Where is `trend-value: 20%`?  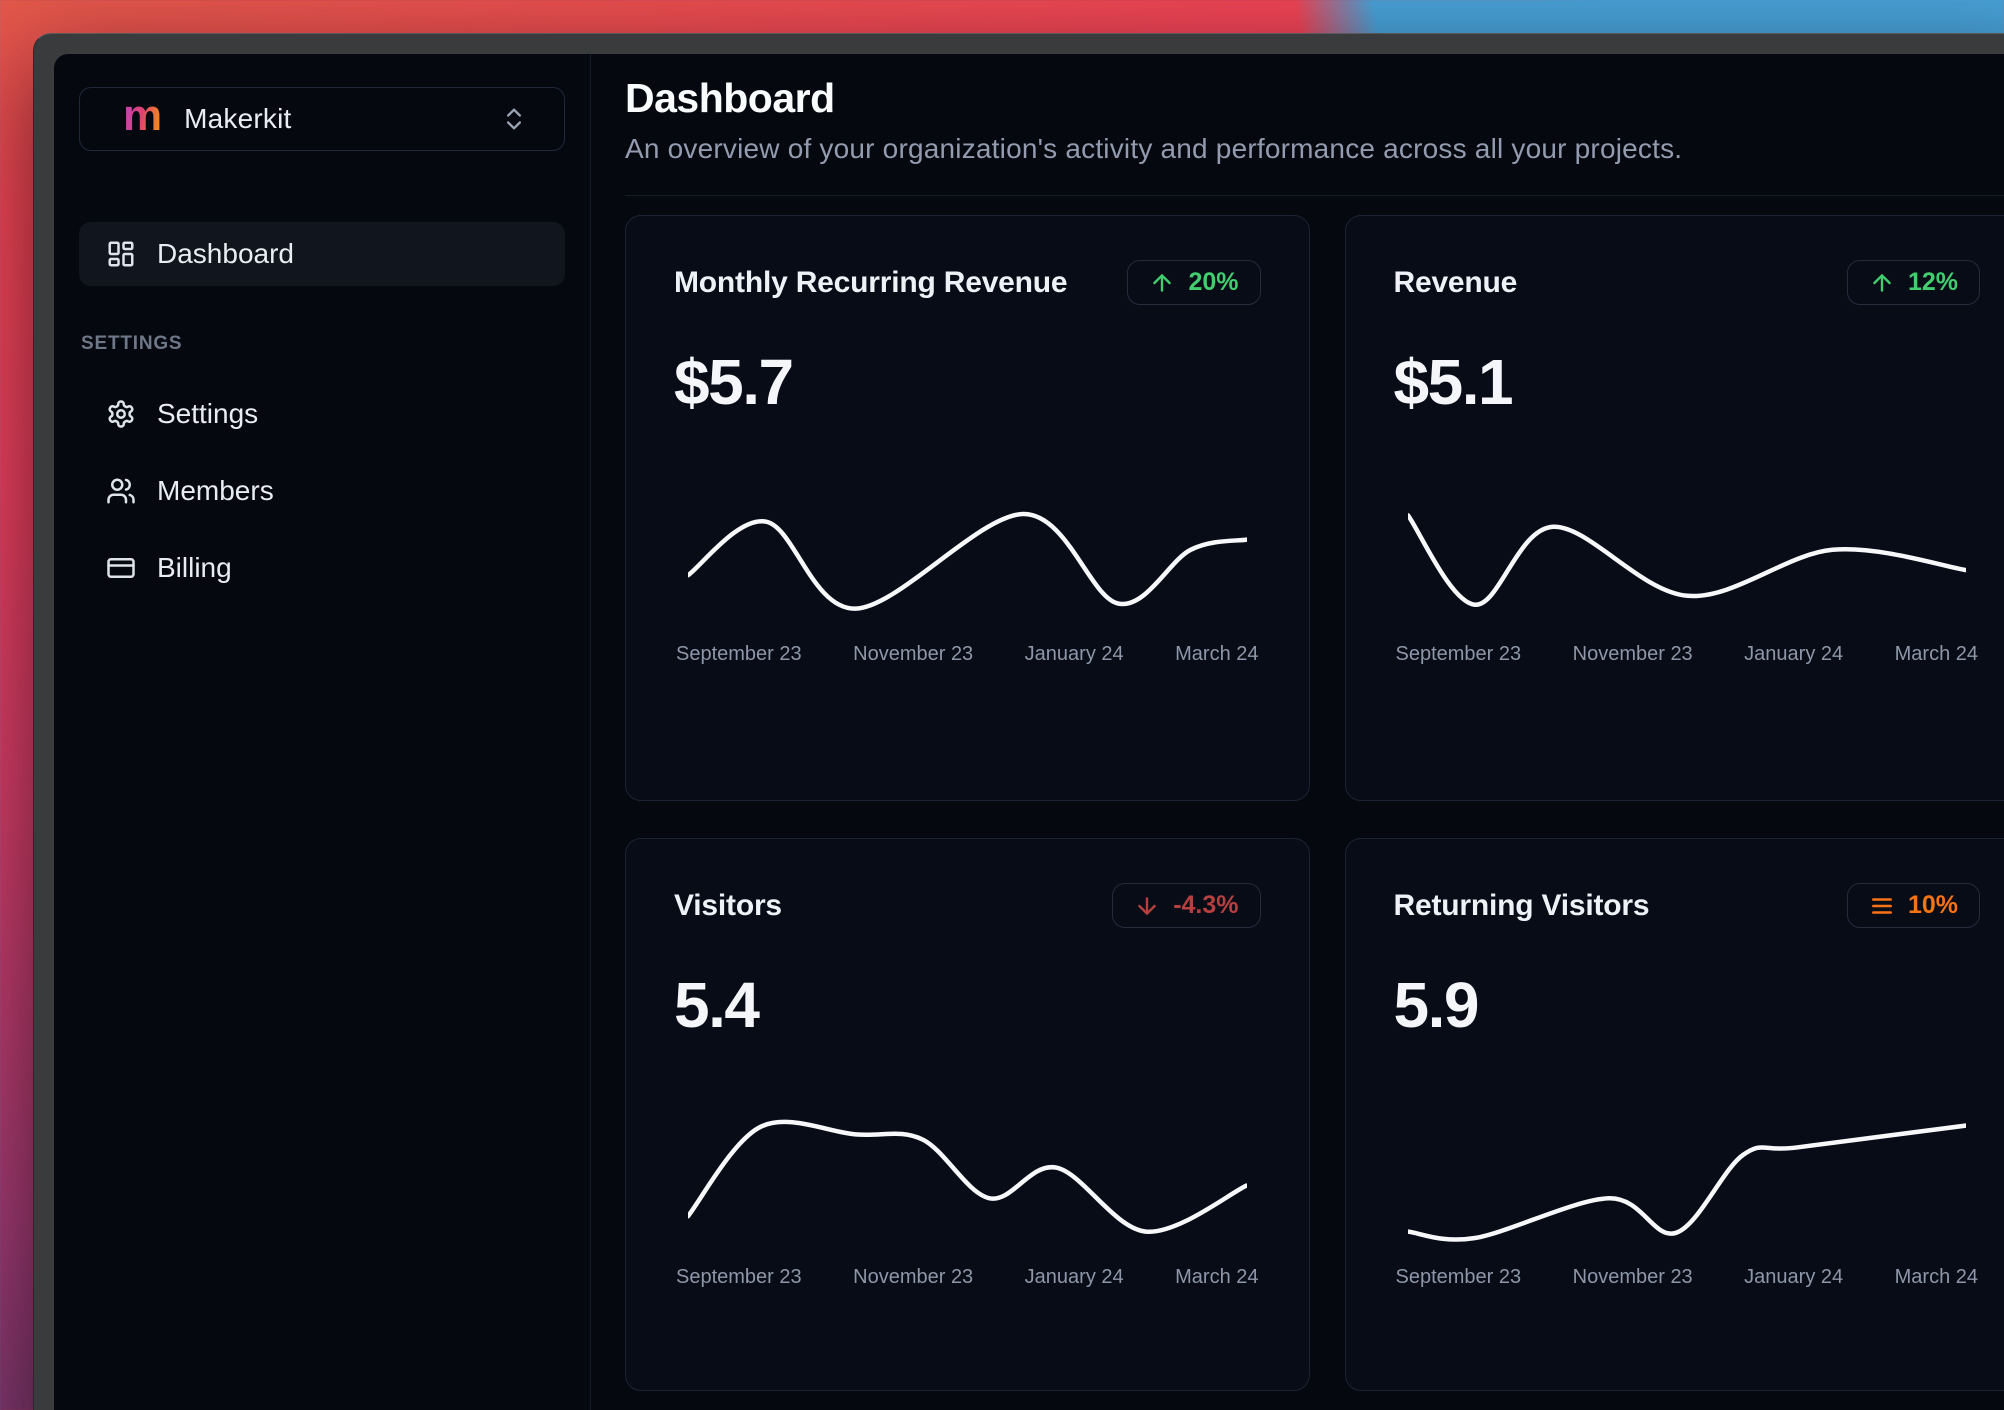
trend-value: 20% is located at coordinates (1213, 282).